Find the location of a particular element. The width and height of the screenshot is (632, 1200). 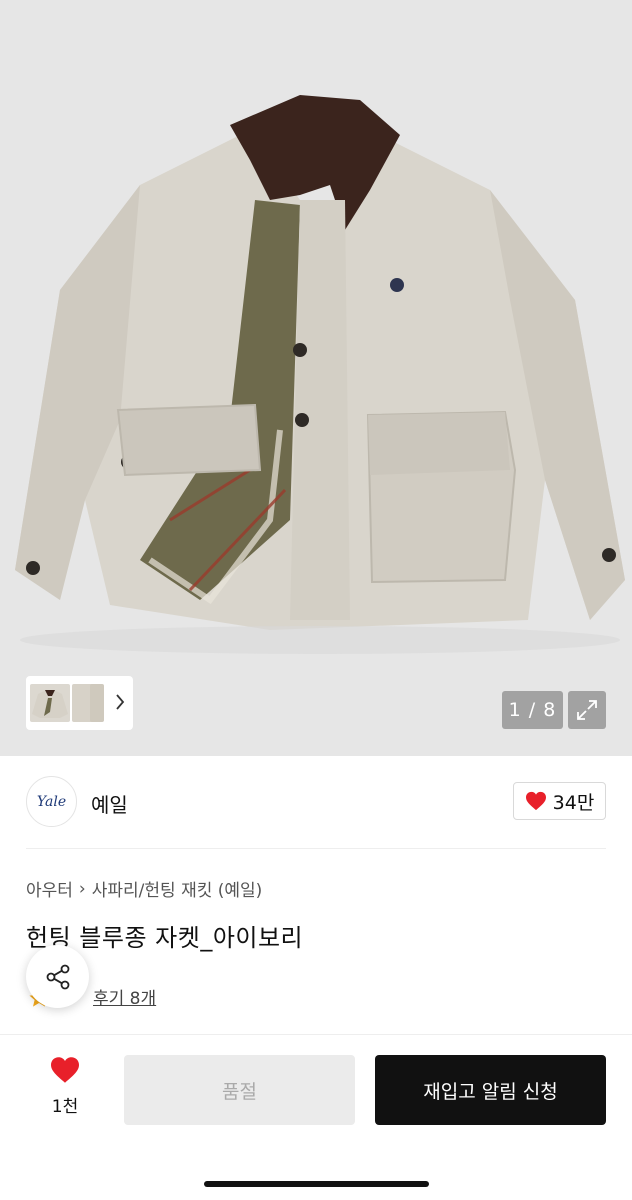

home-indicator is located at coordinates (316, 1184).